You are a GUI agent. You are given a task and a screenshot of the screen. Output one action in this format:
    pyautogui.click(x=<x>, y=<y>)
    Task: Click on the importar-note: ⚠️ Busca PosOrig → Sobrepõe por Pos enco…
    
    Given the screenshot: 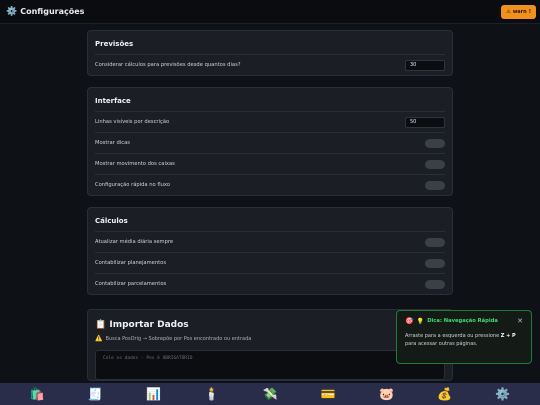 What is the action you would take?
    pyautogui.click(x=270, y=342)
    